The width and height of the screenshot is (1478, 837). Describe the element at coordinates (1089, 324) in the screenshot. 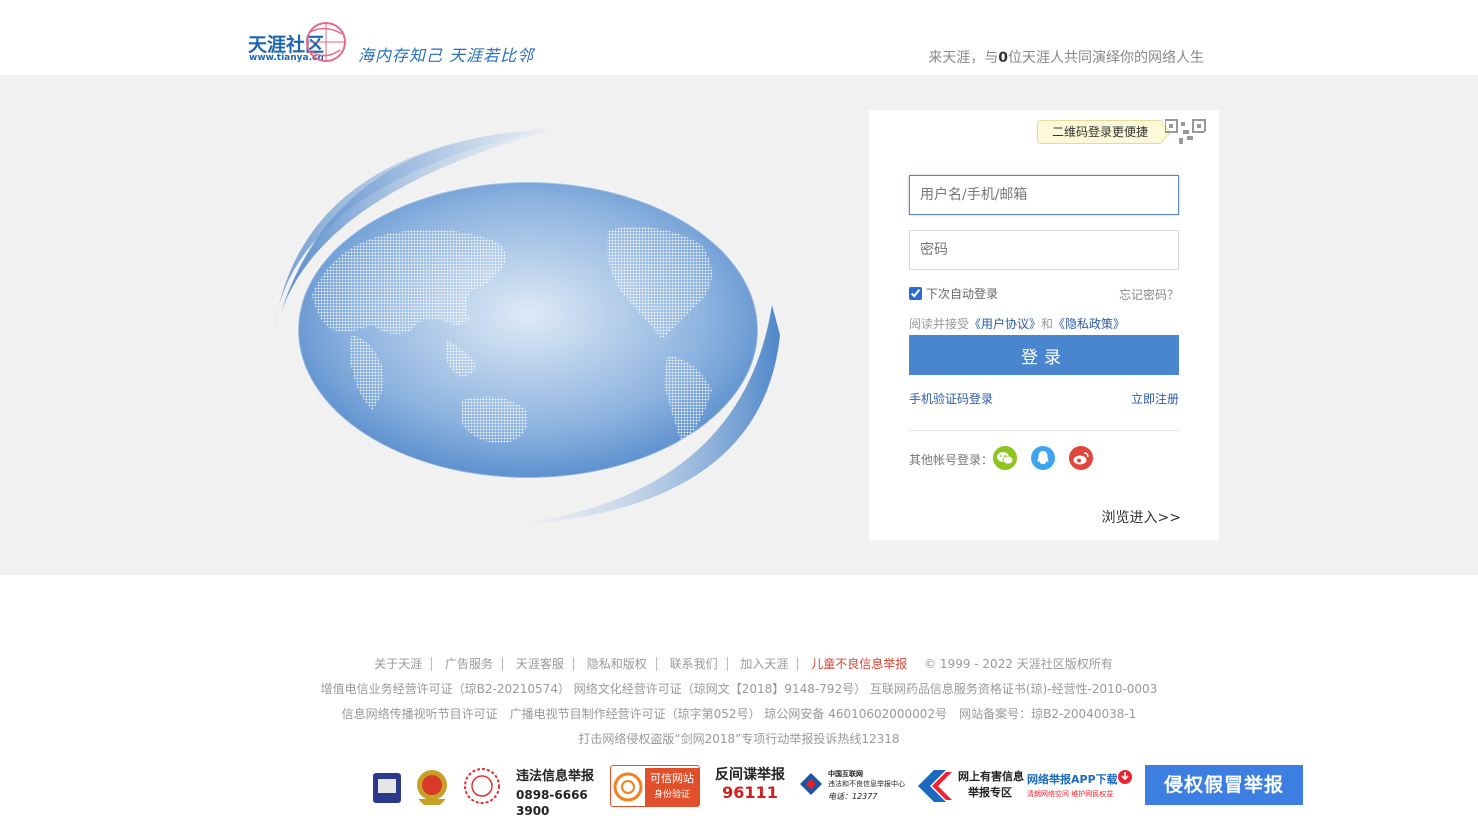

I see `privacy-policy-link: 《隐私政策》` at that location.